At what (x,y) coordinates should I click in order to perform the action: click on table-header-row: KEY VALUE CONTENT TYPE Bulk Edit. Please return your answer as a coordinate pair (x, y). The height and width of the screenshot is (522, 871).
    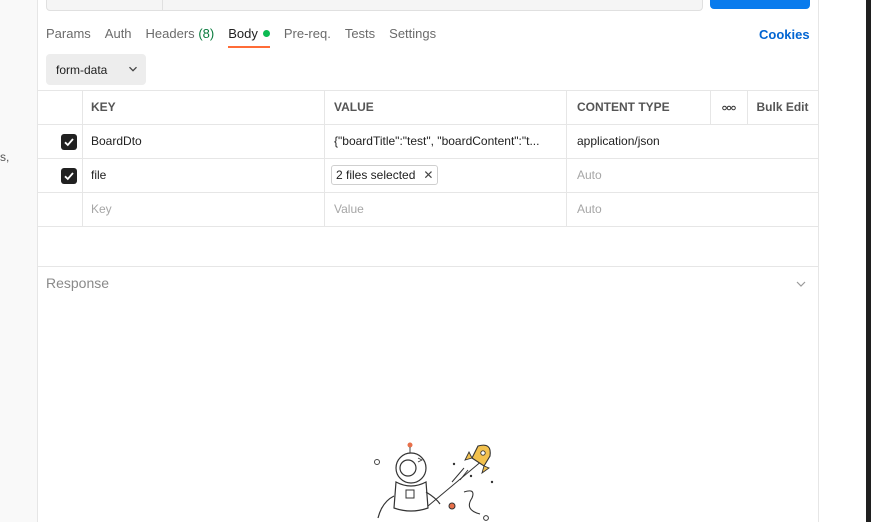
    Looking at the image, I should click on (428, 107).